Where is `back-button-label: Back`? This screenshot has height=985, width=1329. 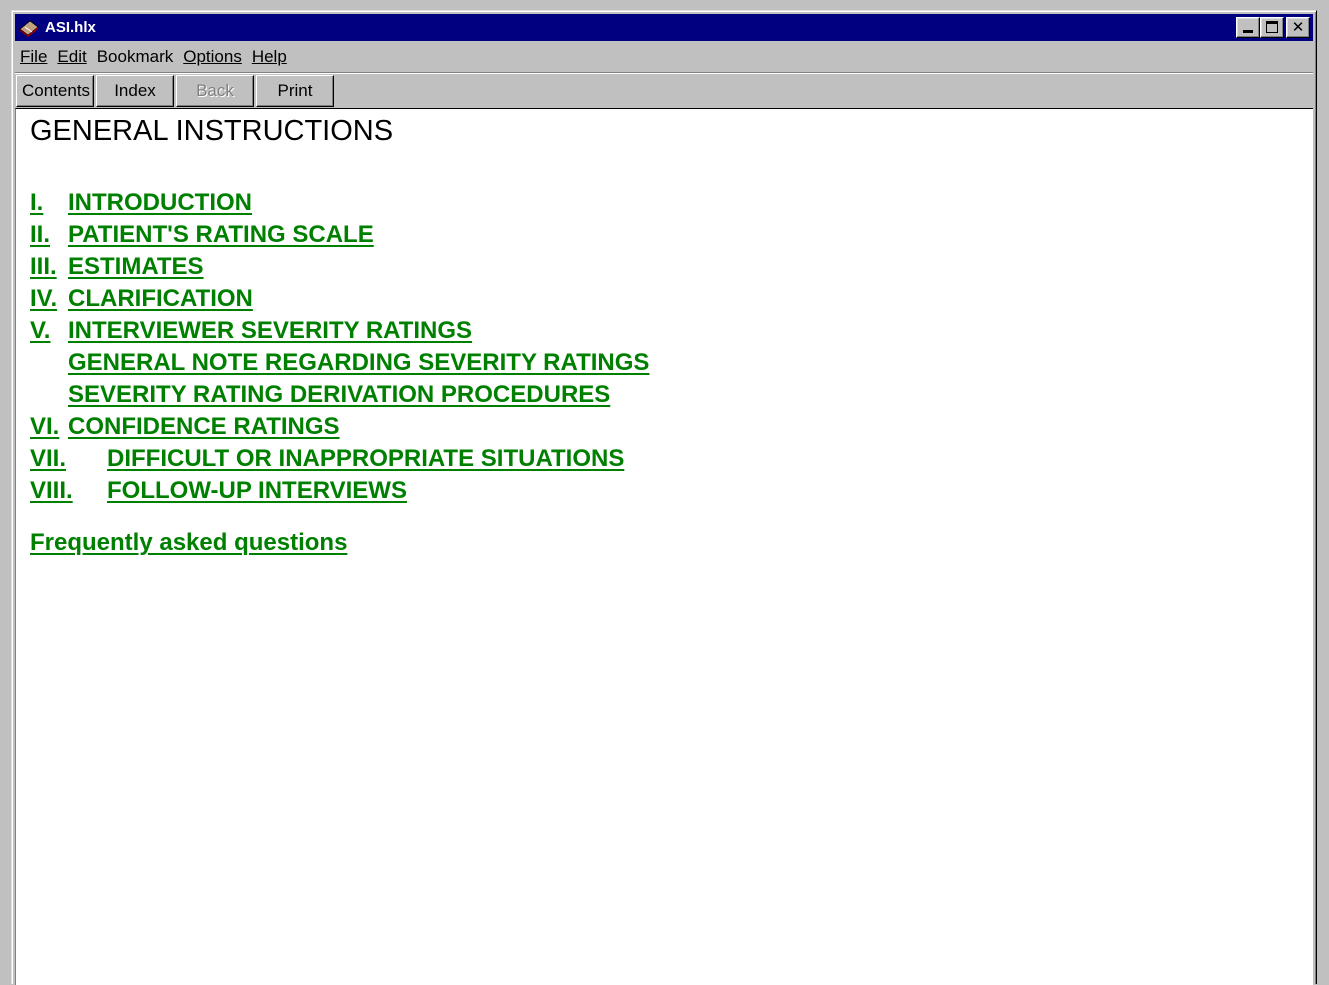 back-button-label: Back is located at coordinates (215, 90).